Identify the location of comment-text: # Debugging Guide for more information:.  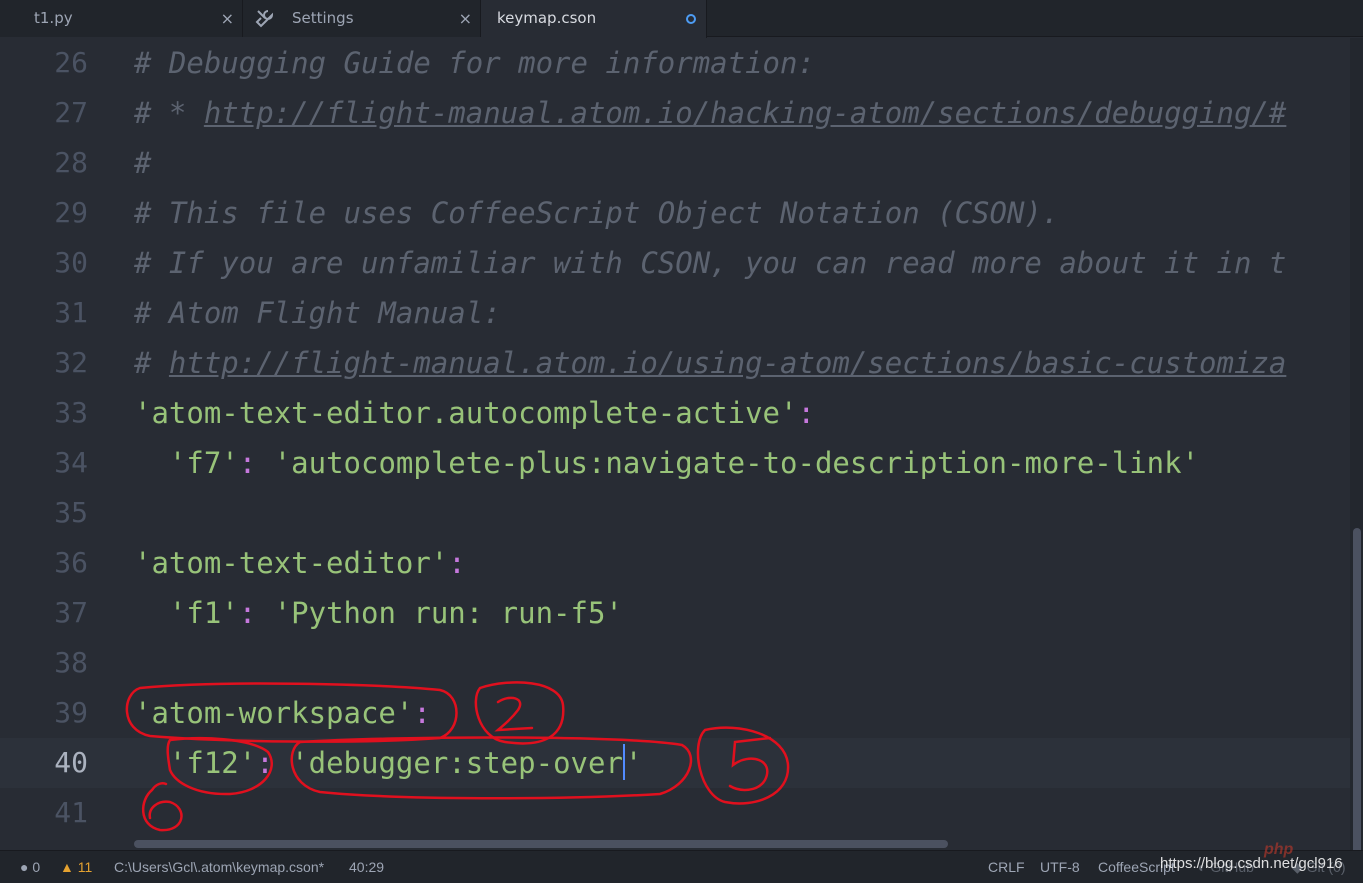
(474, 63).